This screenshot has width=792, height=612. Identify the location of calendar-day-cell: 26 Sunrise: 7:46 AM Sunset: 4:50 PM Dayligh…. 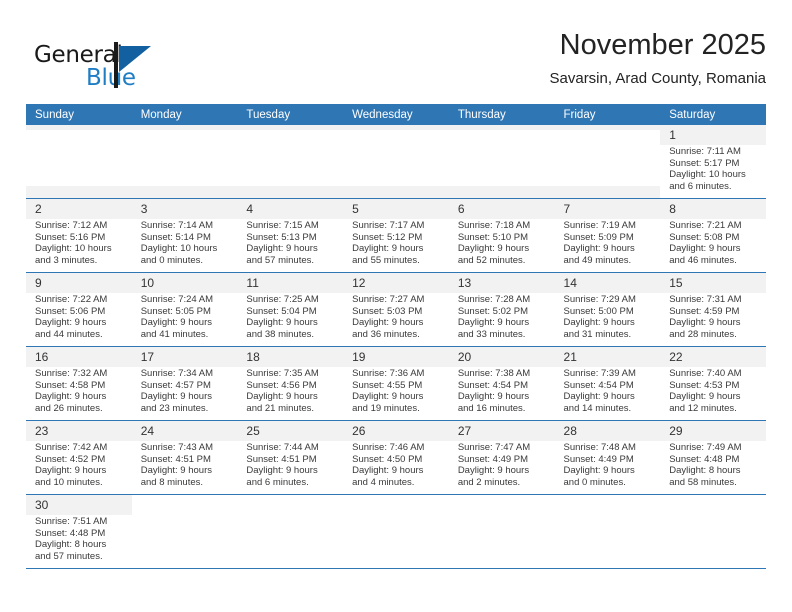
(396, 458).